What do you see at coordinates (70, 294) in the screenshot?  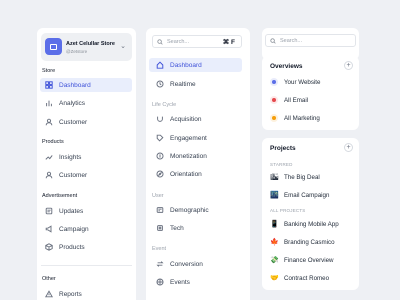 I see `sidebar-item-label: Reports` at bounding box center [70, 294].